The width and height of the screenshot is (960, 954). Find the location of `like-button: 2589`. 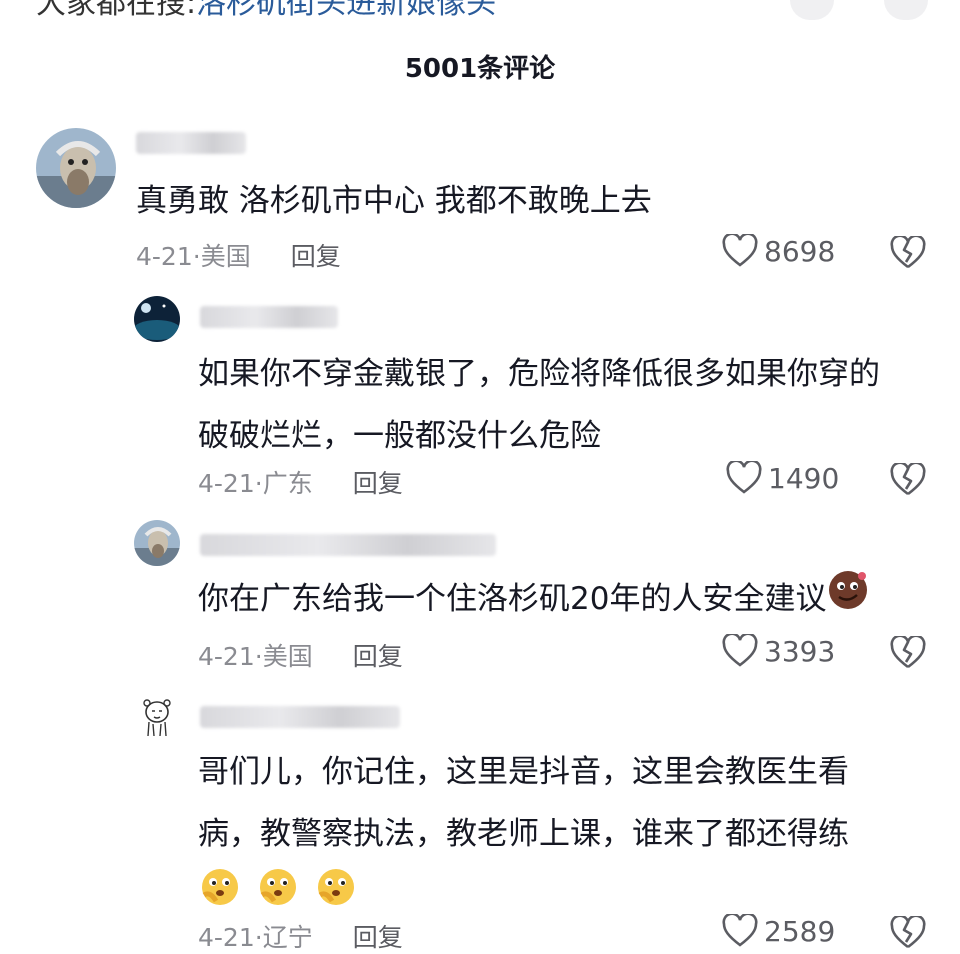

like-button: 2589 is located at coordinates (778, 931).